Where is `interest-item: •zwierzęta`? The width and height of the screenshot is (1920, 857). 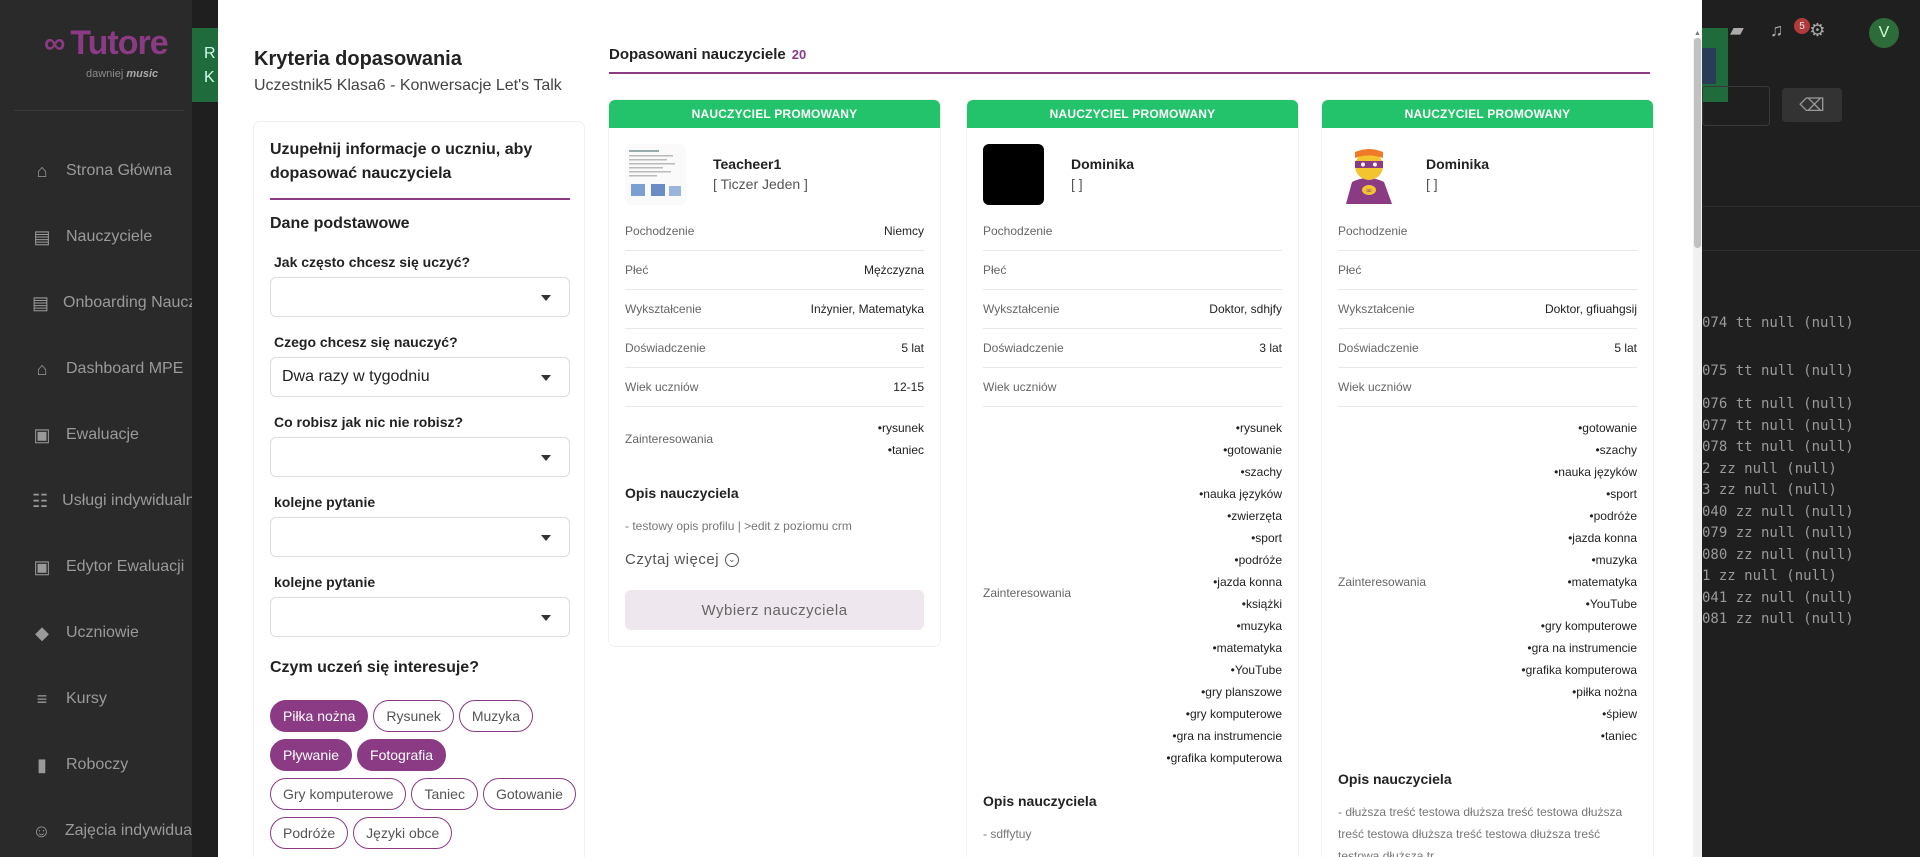 interest-item: •zwierzęta is located at coordinates (1254, 516).